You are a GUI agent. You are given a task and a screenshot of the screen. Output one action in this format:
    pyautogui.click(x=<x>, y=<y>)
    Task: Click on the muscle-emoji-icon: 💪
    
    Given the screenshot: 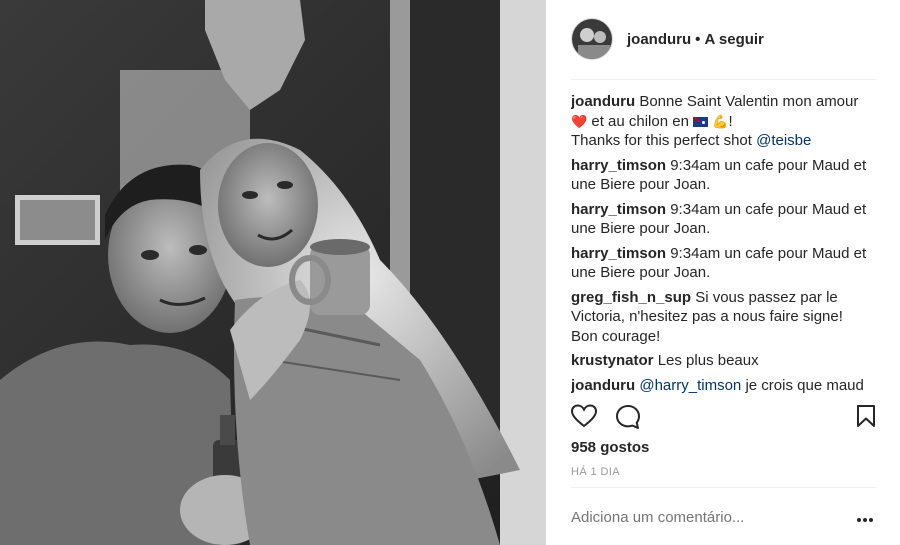 What is the action you would take?
    pyautogui.click(x=720, y=121)
    